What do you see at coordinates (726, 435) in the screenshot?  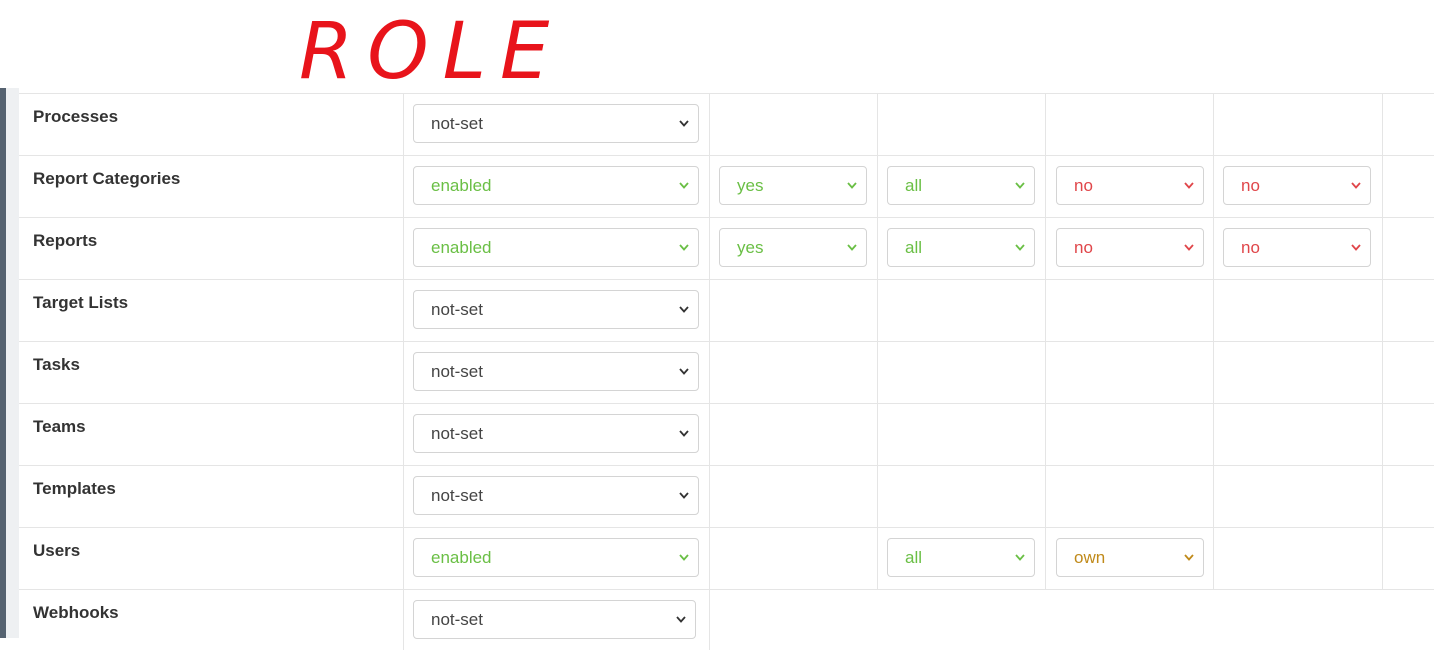 I see `permission-row: Teams not-set` at bounding box center [726, 435].